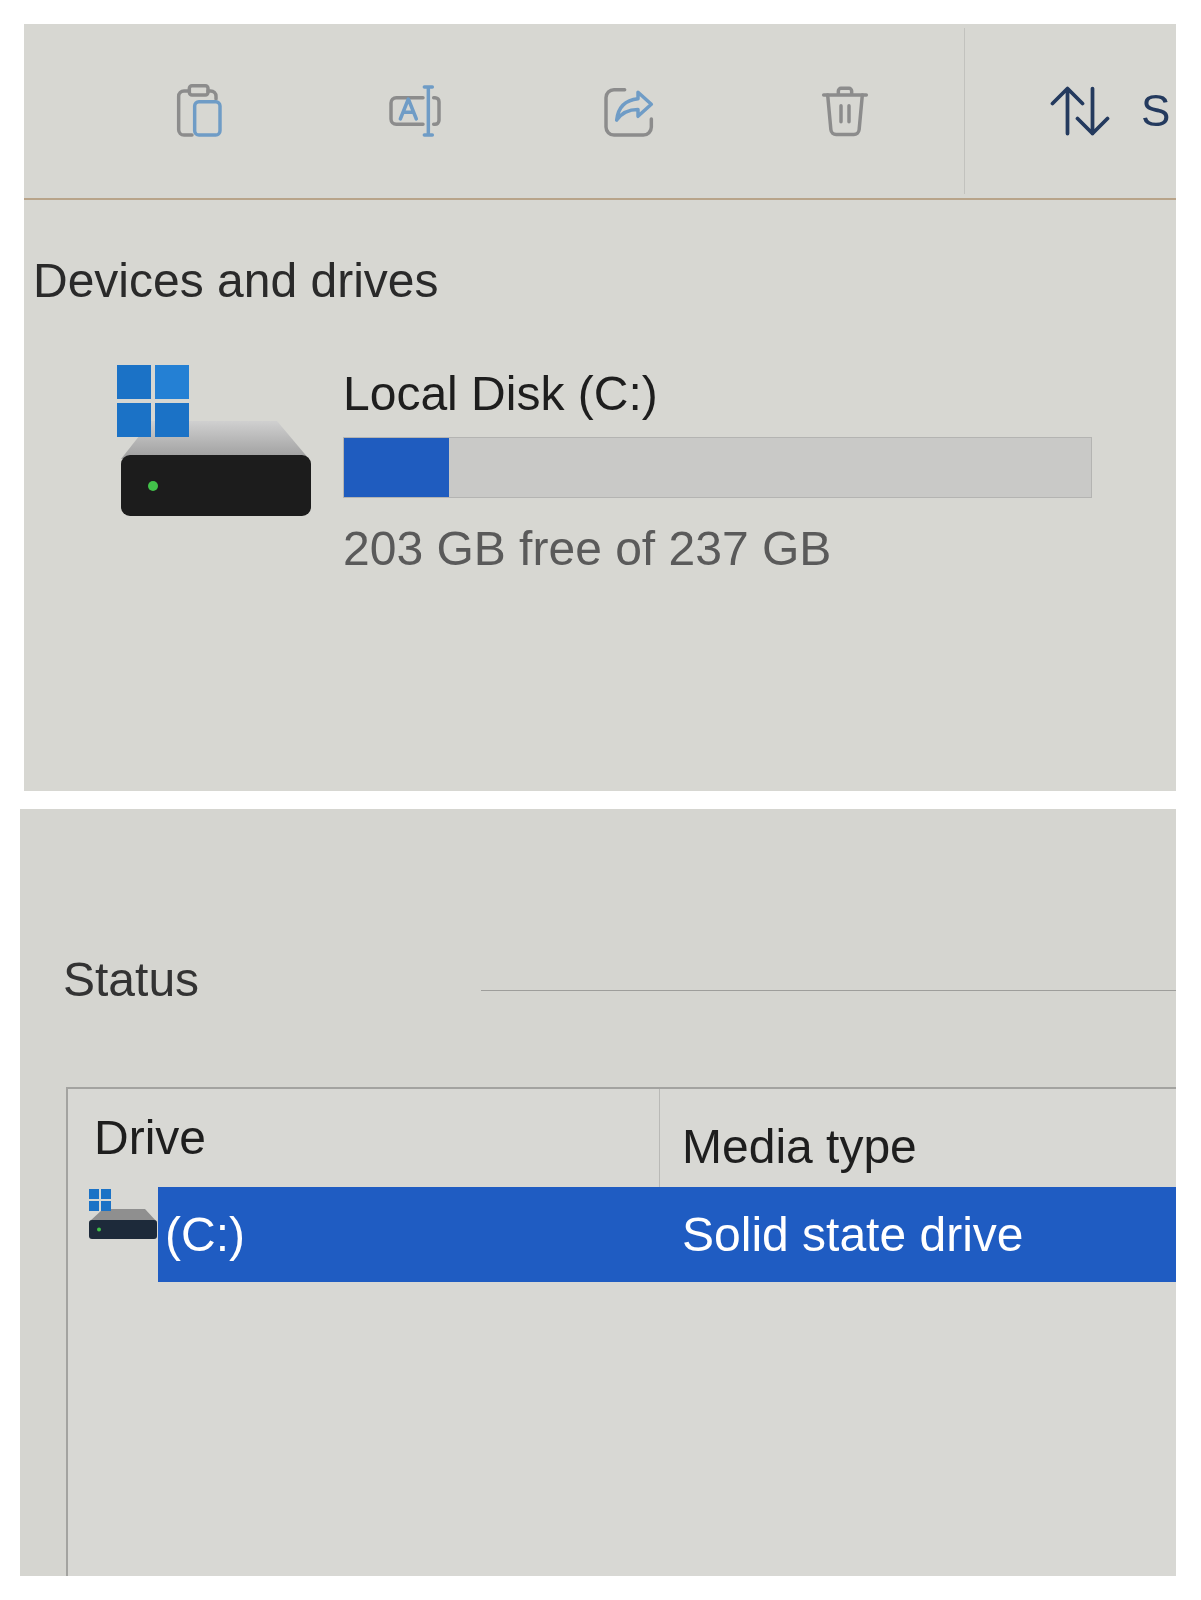 The image size is (1201, 1600). I want to click on storage-reading: 203 GB free of 237 GB, so click(587, 549).